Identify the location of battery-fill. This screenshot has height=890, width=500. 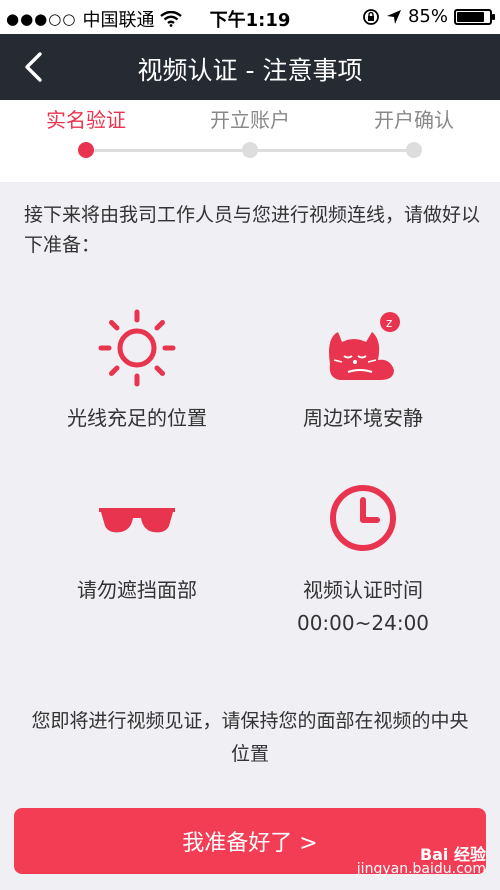
(470, 16).